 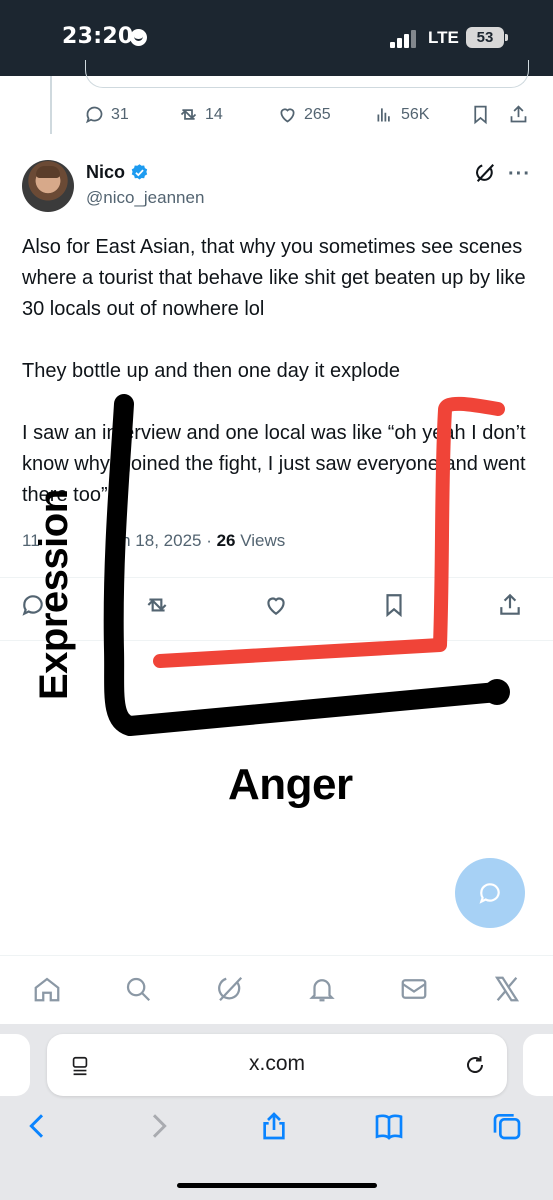 I want to click on bookmarks-icon, so click(x=389, y=1126).